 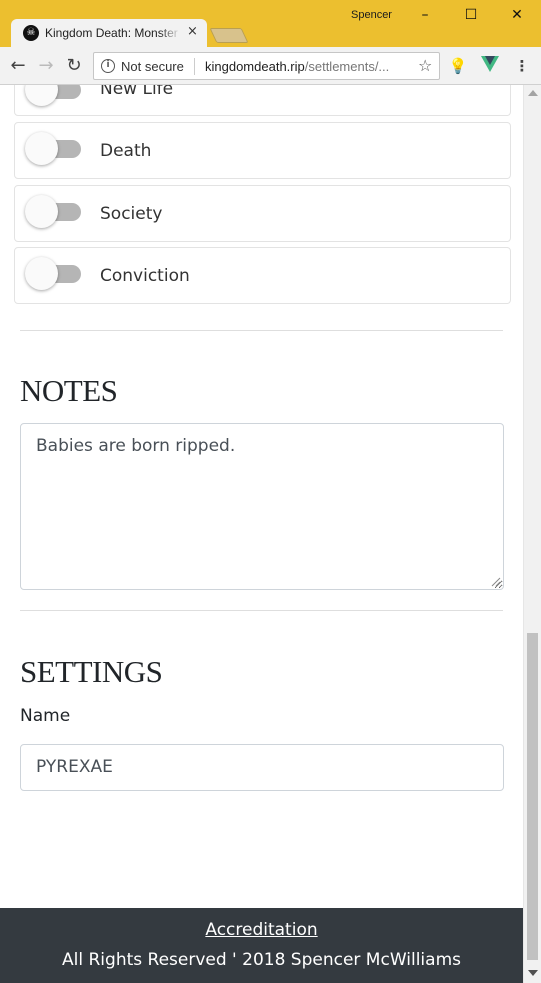 I want to click on conviction-toggle, so click(x=53, y=277).